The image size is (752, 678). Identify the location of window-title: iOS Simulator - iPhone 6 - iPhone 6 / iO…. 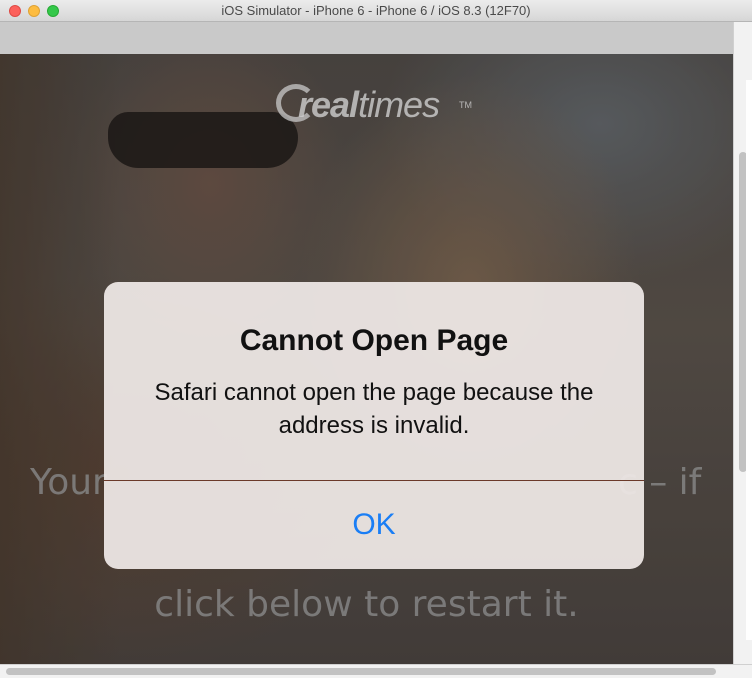
(376, 10).